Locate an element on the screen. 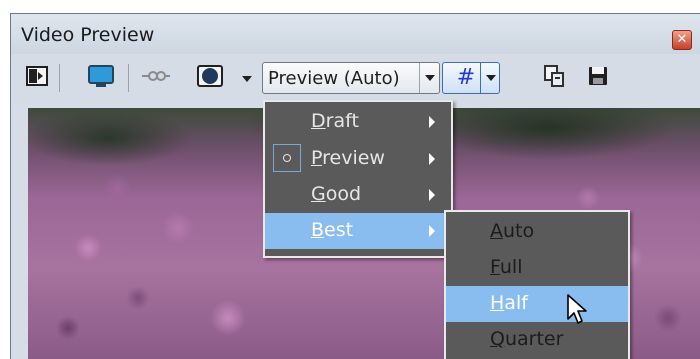  quality-combo-value: Preview (Auto) is located at coordinates (334, 78).